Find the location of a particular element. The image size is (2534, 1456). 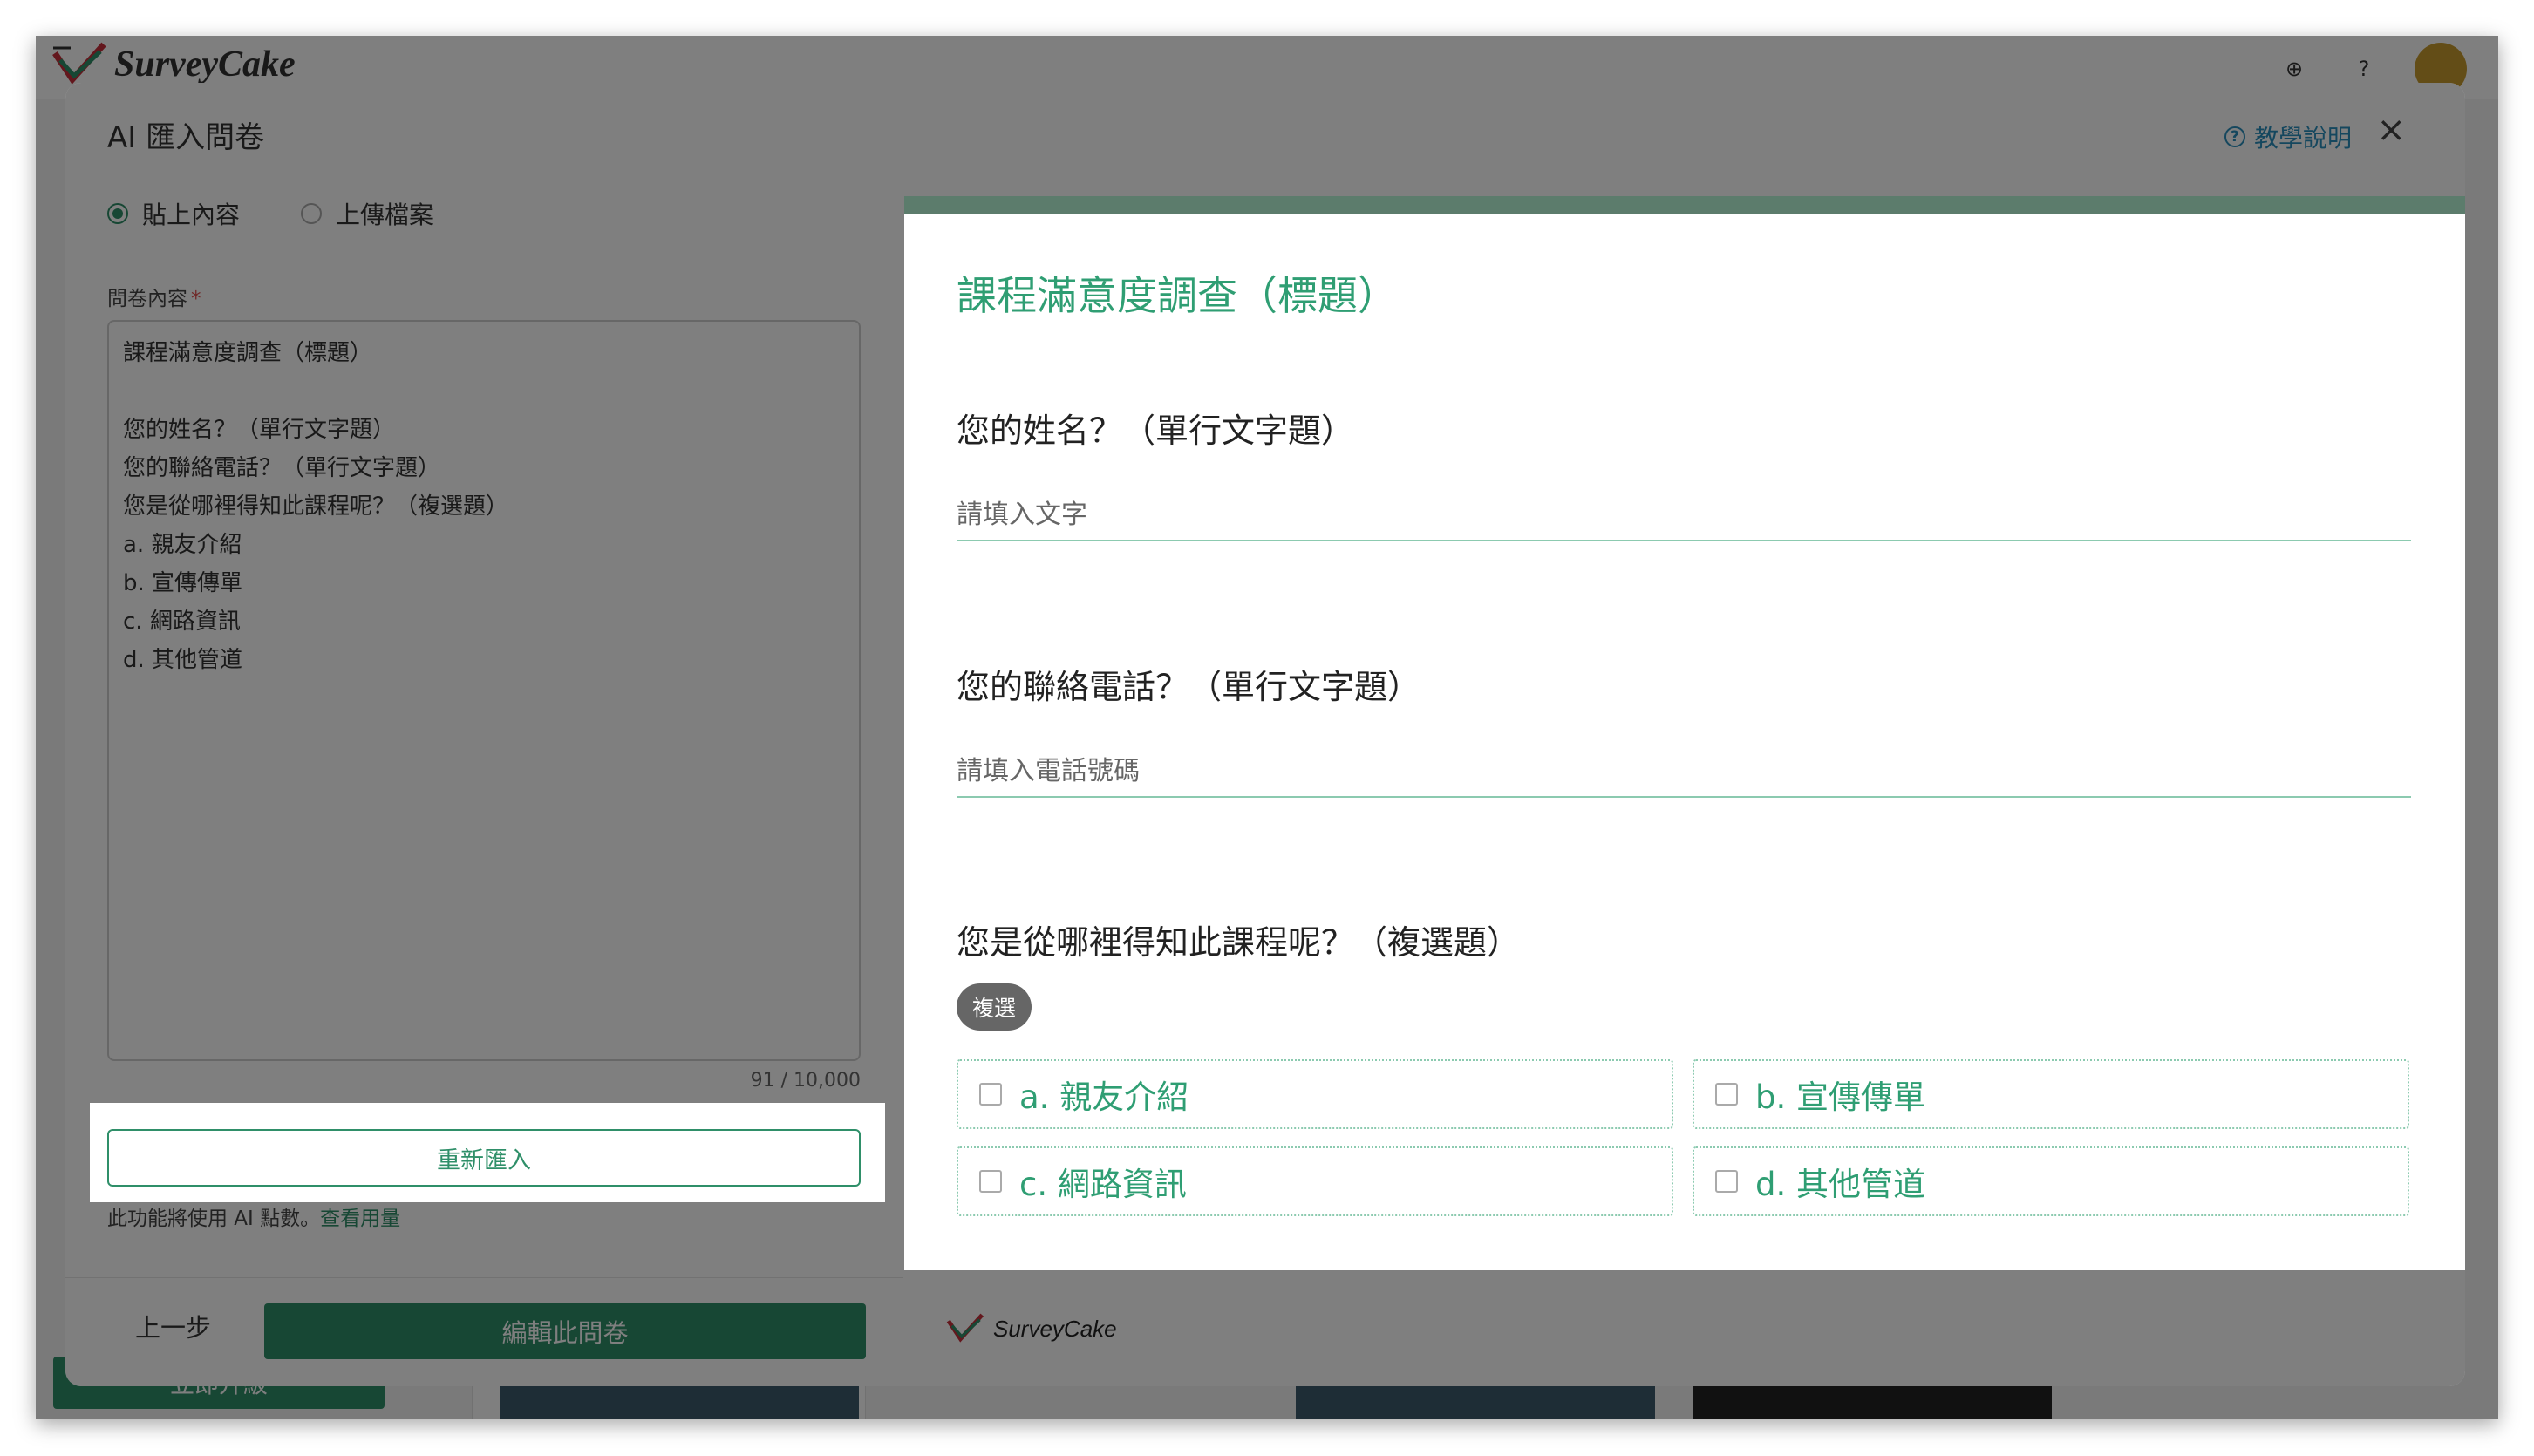

option-c: c. 網路資訊 is located at coordinates (1315, 1181).